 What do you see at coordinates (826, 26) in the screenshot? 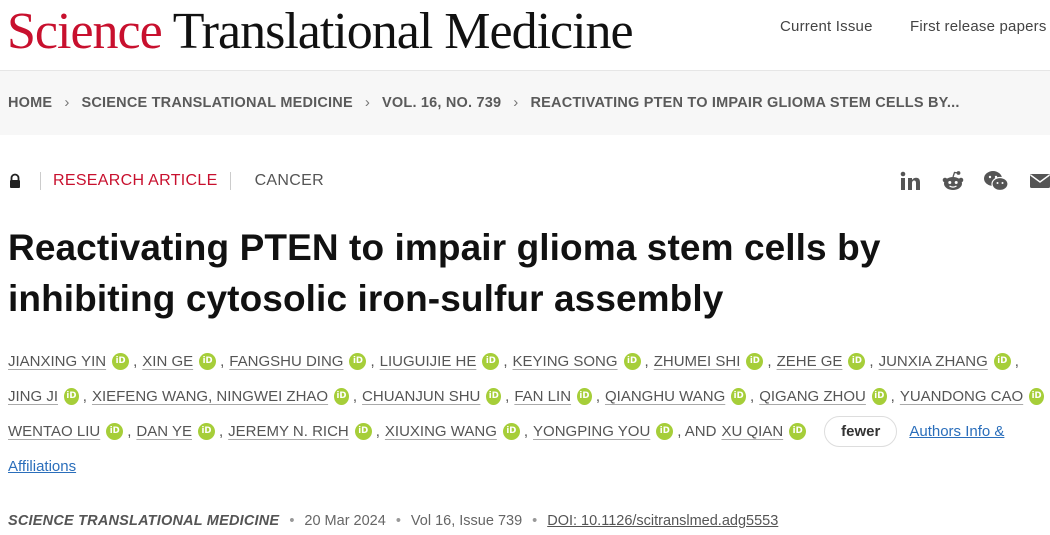
I see `nav-current-issue: Current Issue` at bounding box center [826, 26].